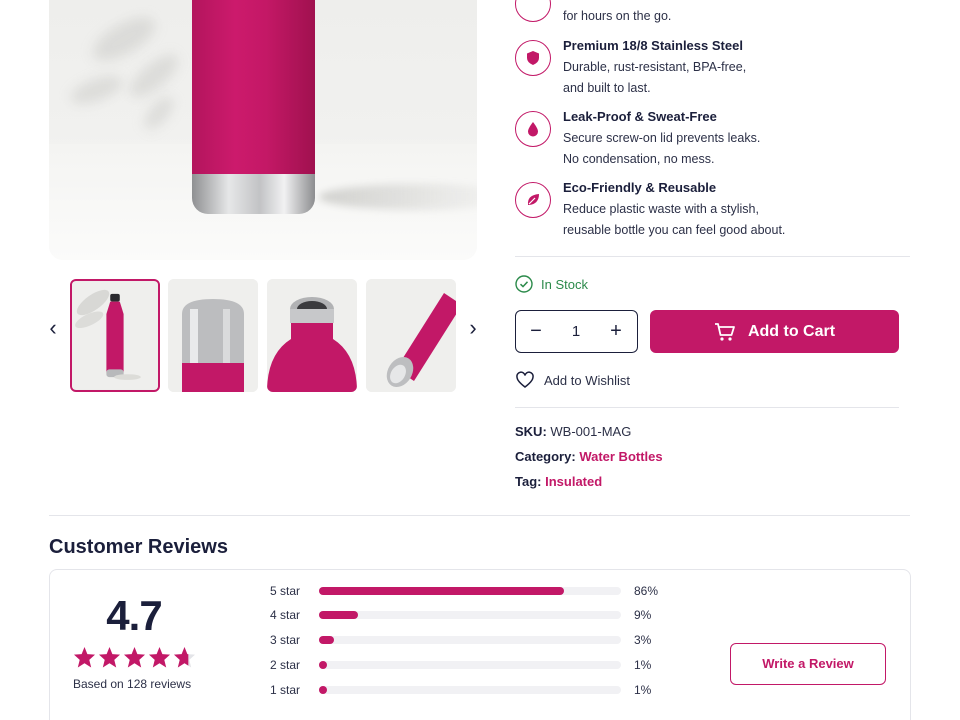 The image size is (960, 720). Describe the element at coordinates (533, 200) in the screenshot. I see `leaf-icon` at that location.